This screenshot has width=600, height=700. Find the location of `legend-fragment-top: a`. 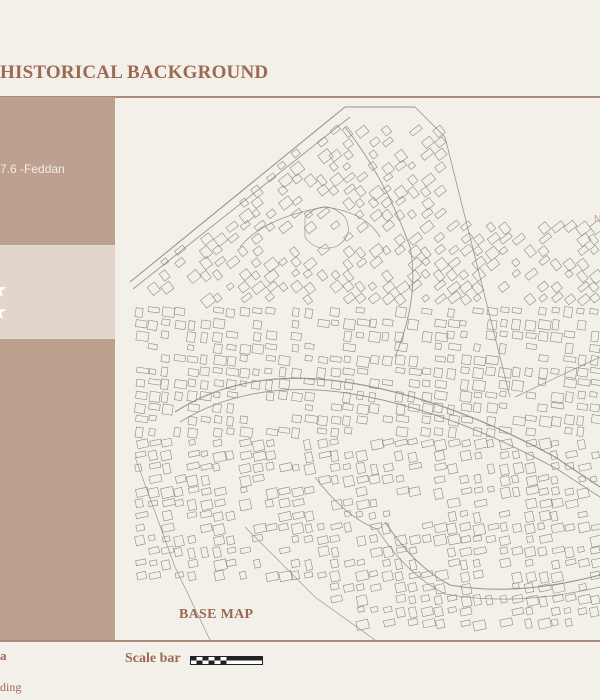

legend-fragment-top: a is located at coordinates (3, 655).